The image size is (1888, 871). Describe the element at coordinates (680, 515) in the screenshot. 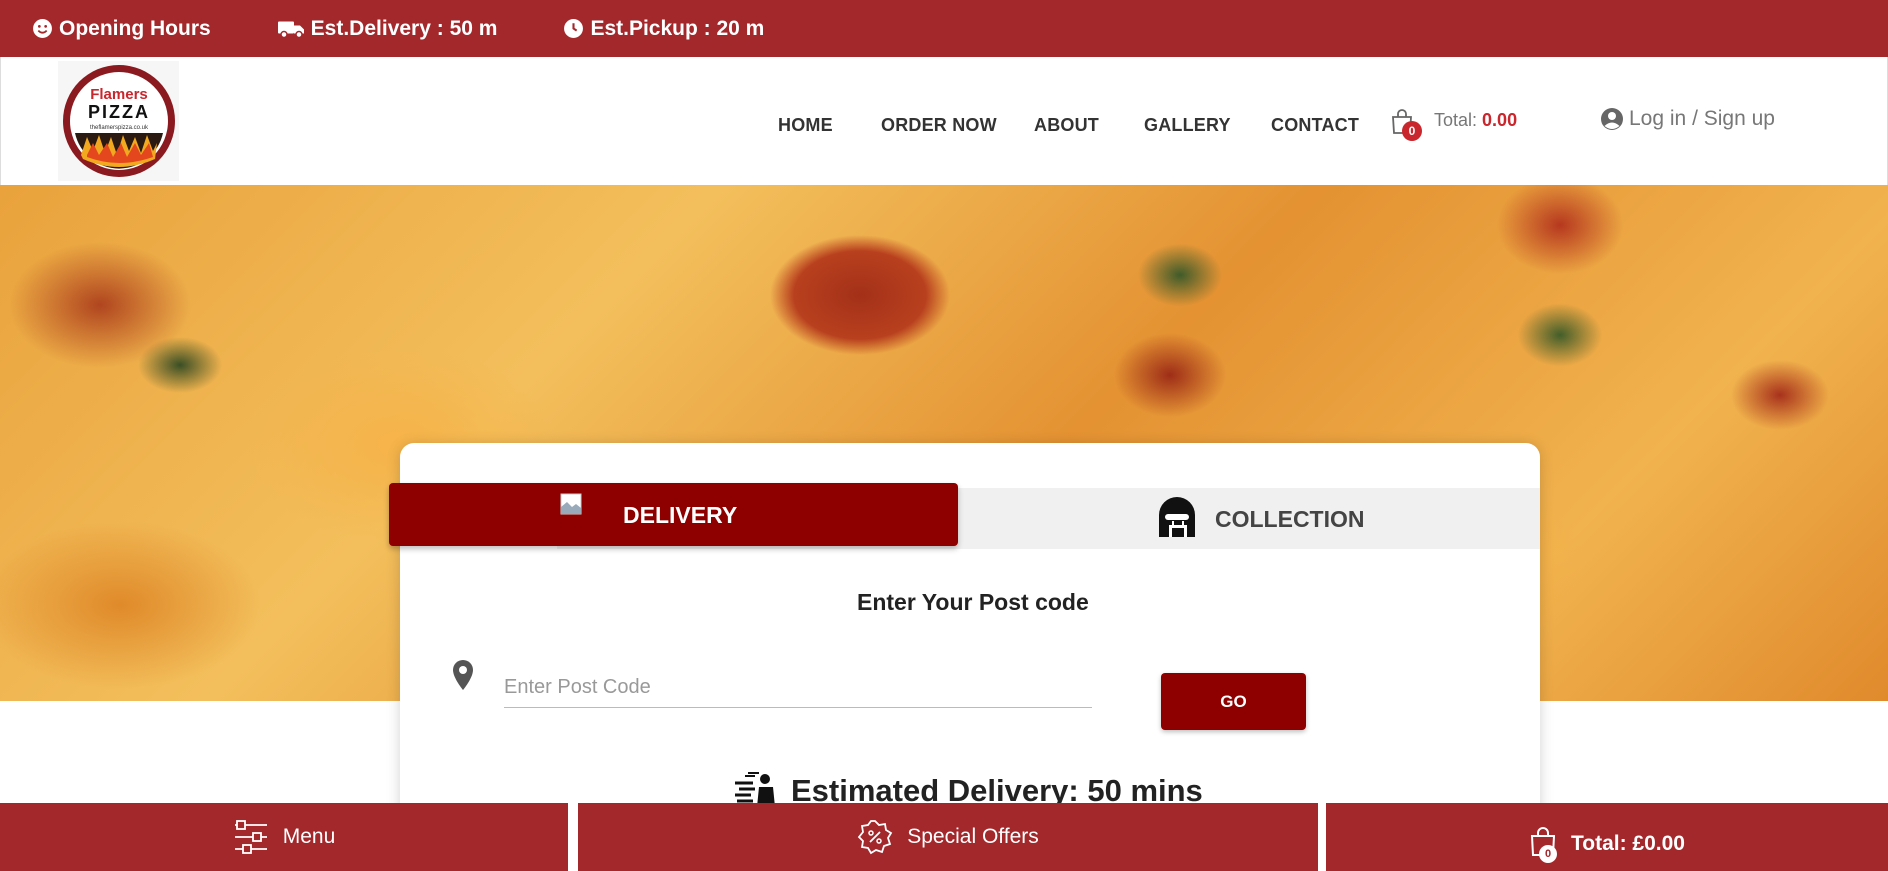

I see `tab-delivery-label: DELIVERY` at that location.